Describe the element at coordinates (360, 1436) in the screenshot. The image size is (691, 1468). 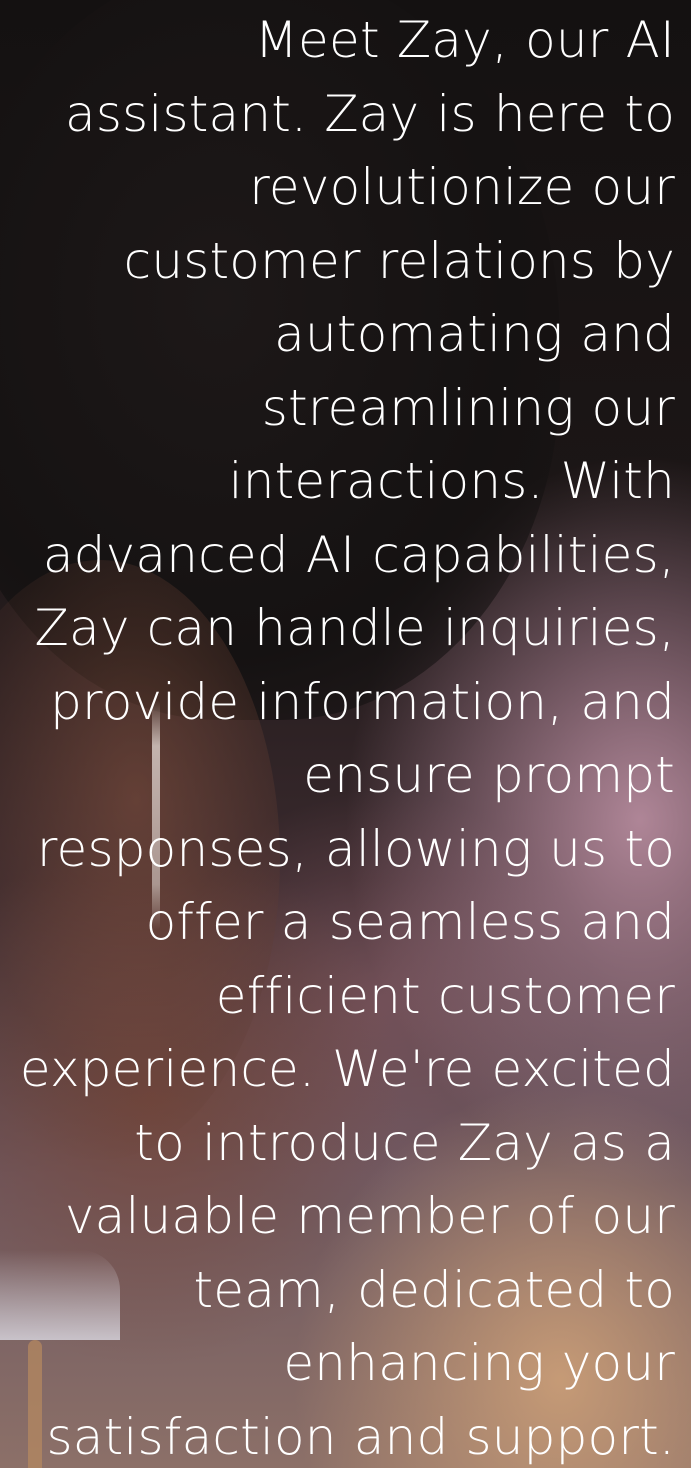
I see `announcement-line: satisfaction and support.` at that location.